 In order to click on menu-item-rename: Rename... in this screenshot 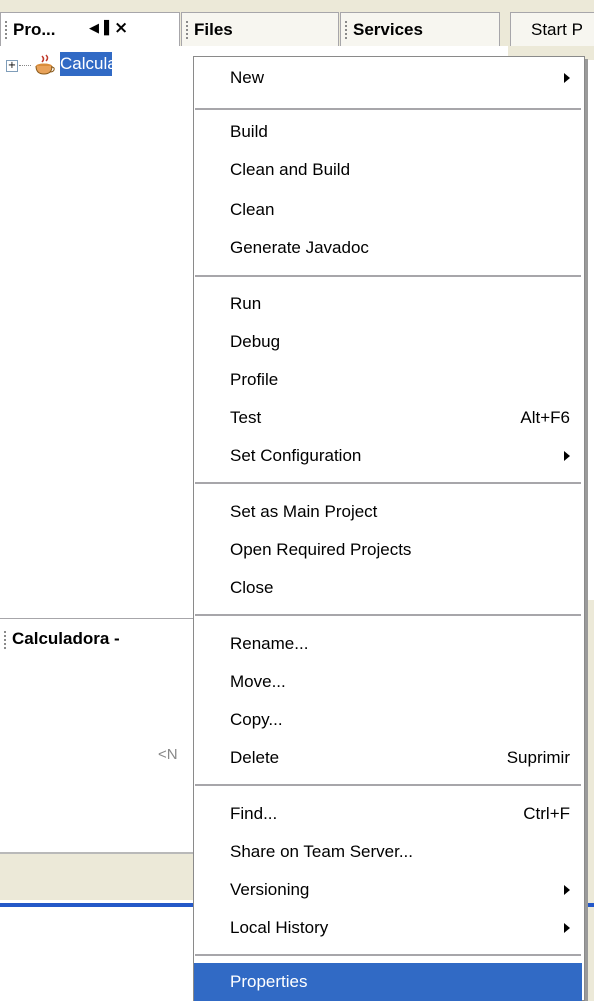, I will do `click(388, 644)`.